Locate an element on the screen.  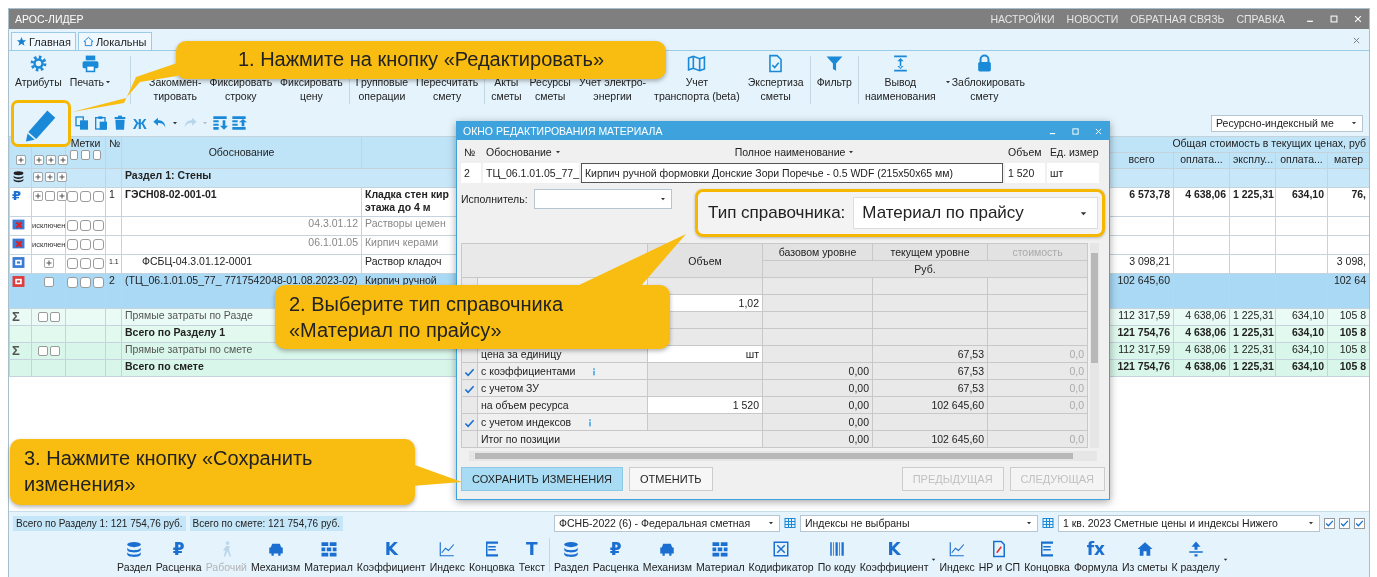
table-cell: 76, is located at coordinates (1348, 202).